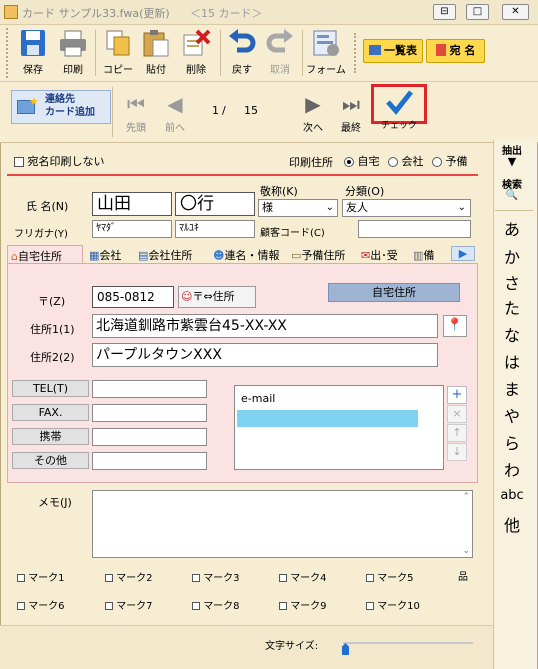  Describe the element at coordinates (430, 254) in the screenshot. I see `tab-notes: ▥備` at that location.